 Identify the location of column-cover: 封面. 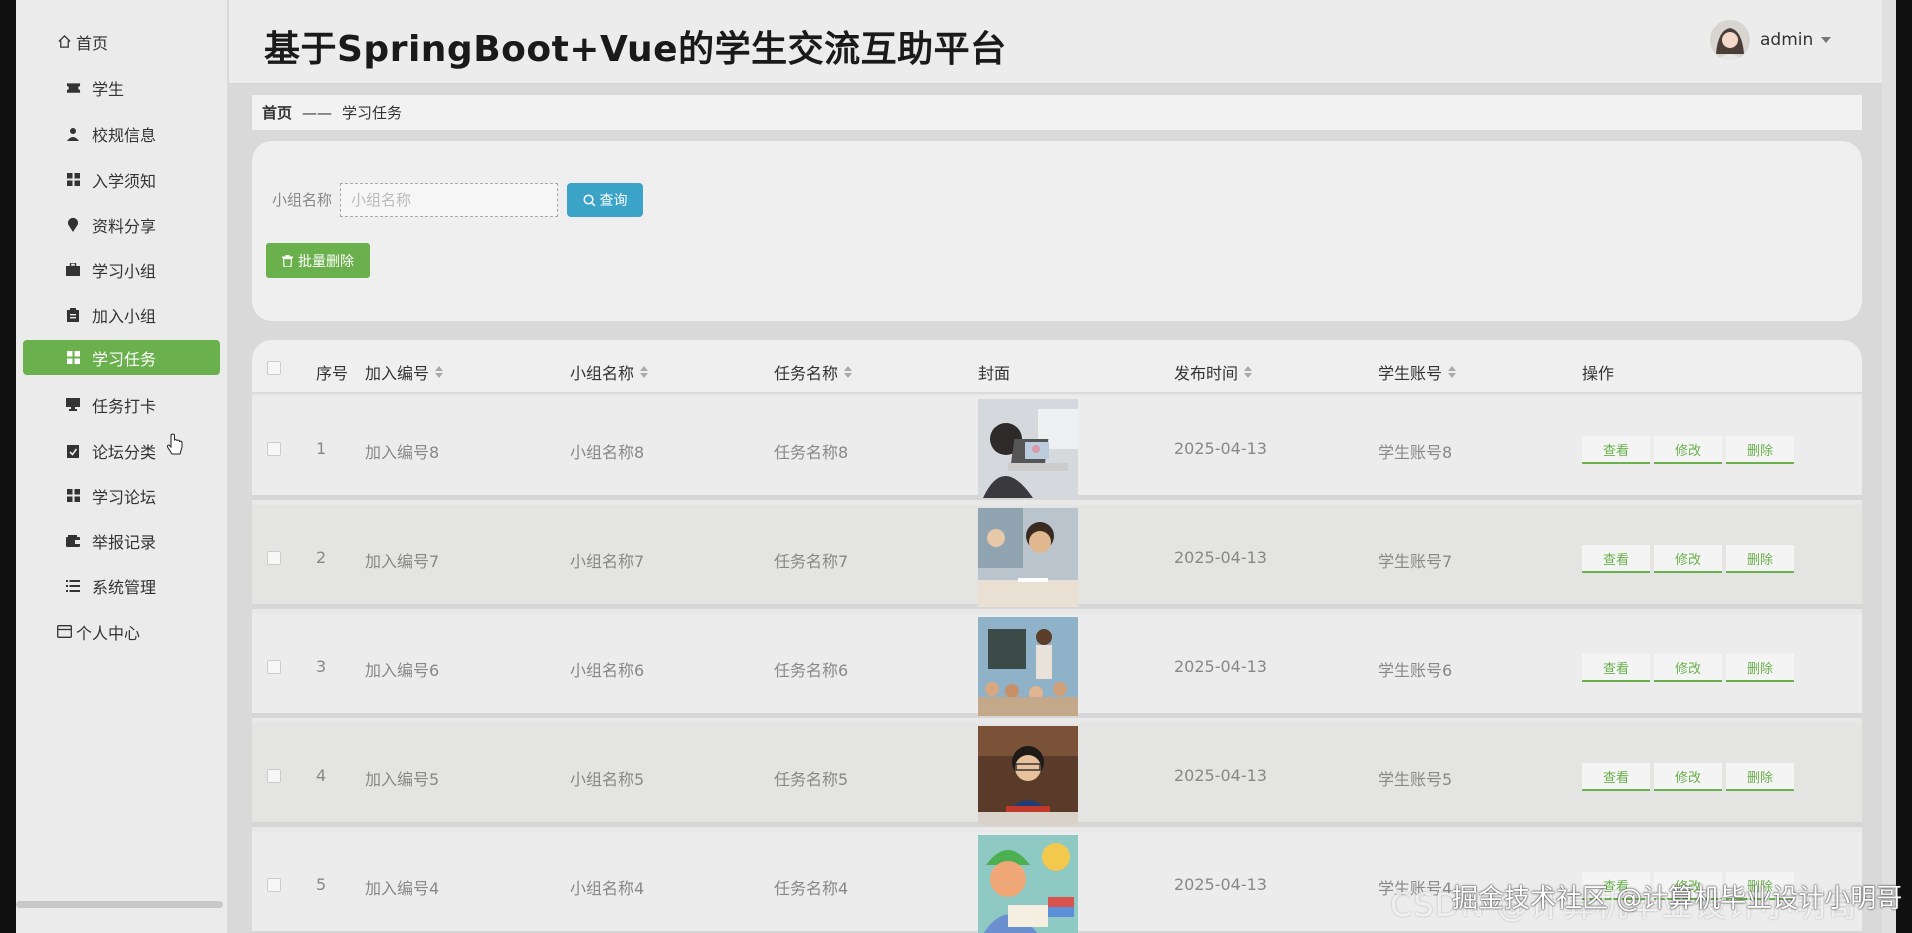
(994, 373).